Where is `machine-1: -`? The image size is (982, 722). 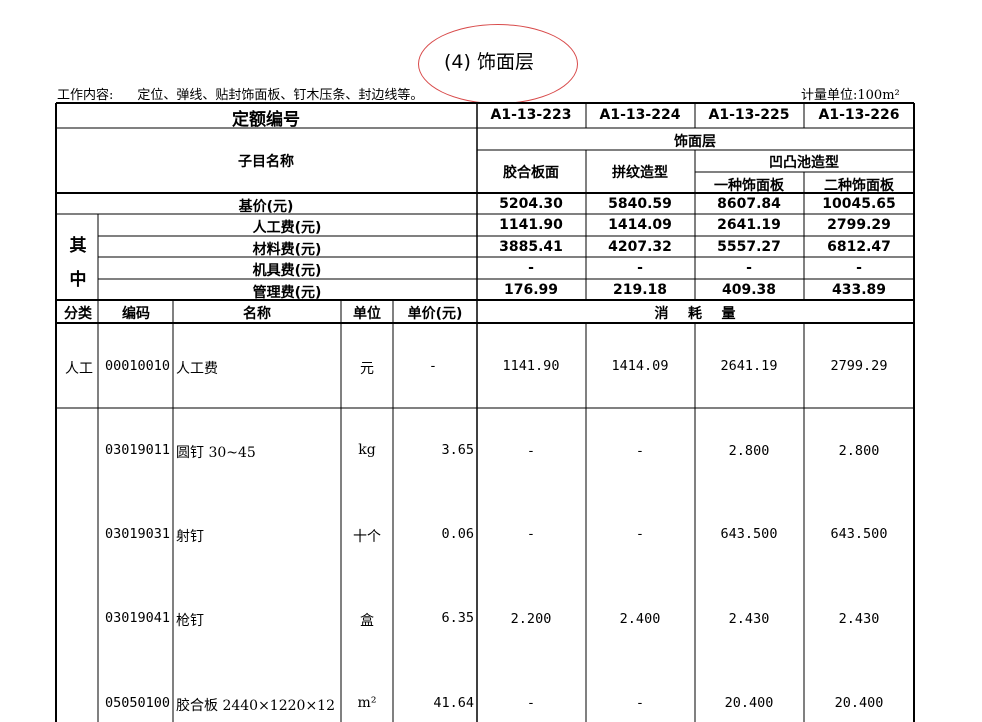
machine-1: - is located at coordinates (531, 268).